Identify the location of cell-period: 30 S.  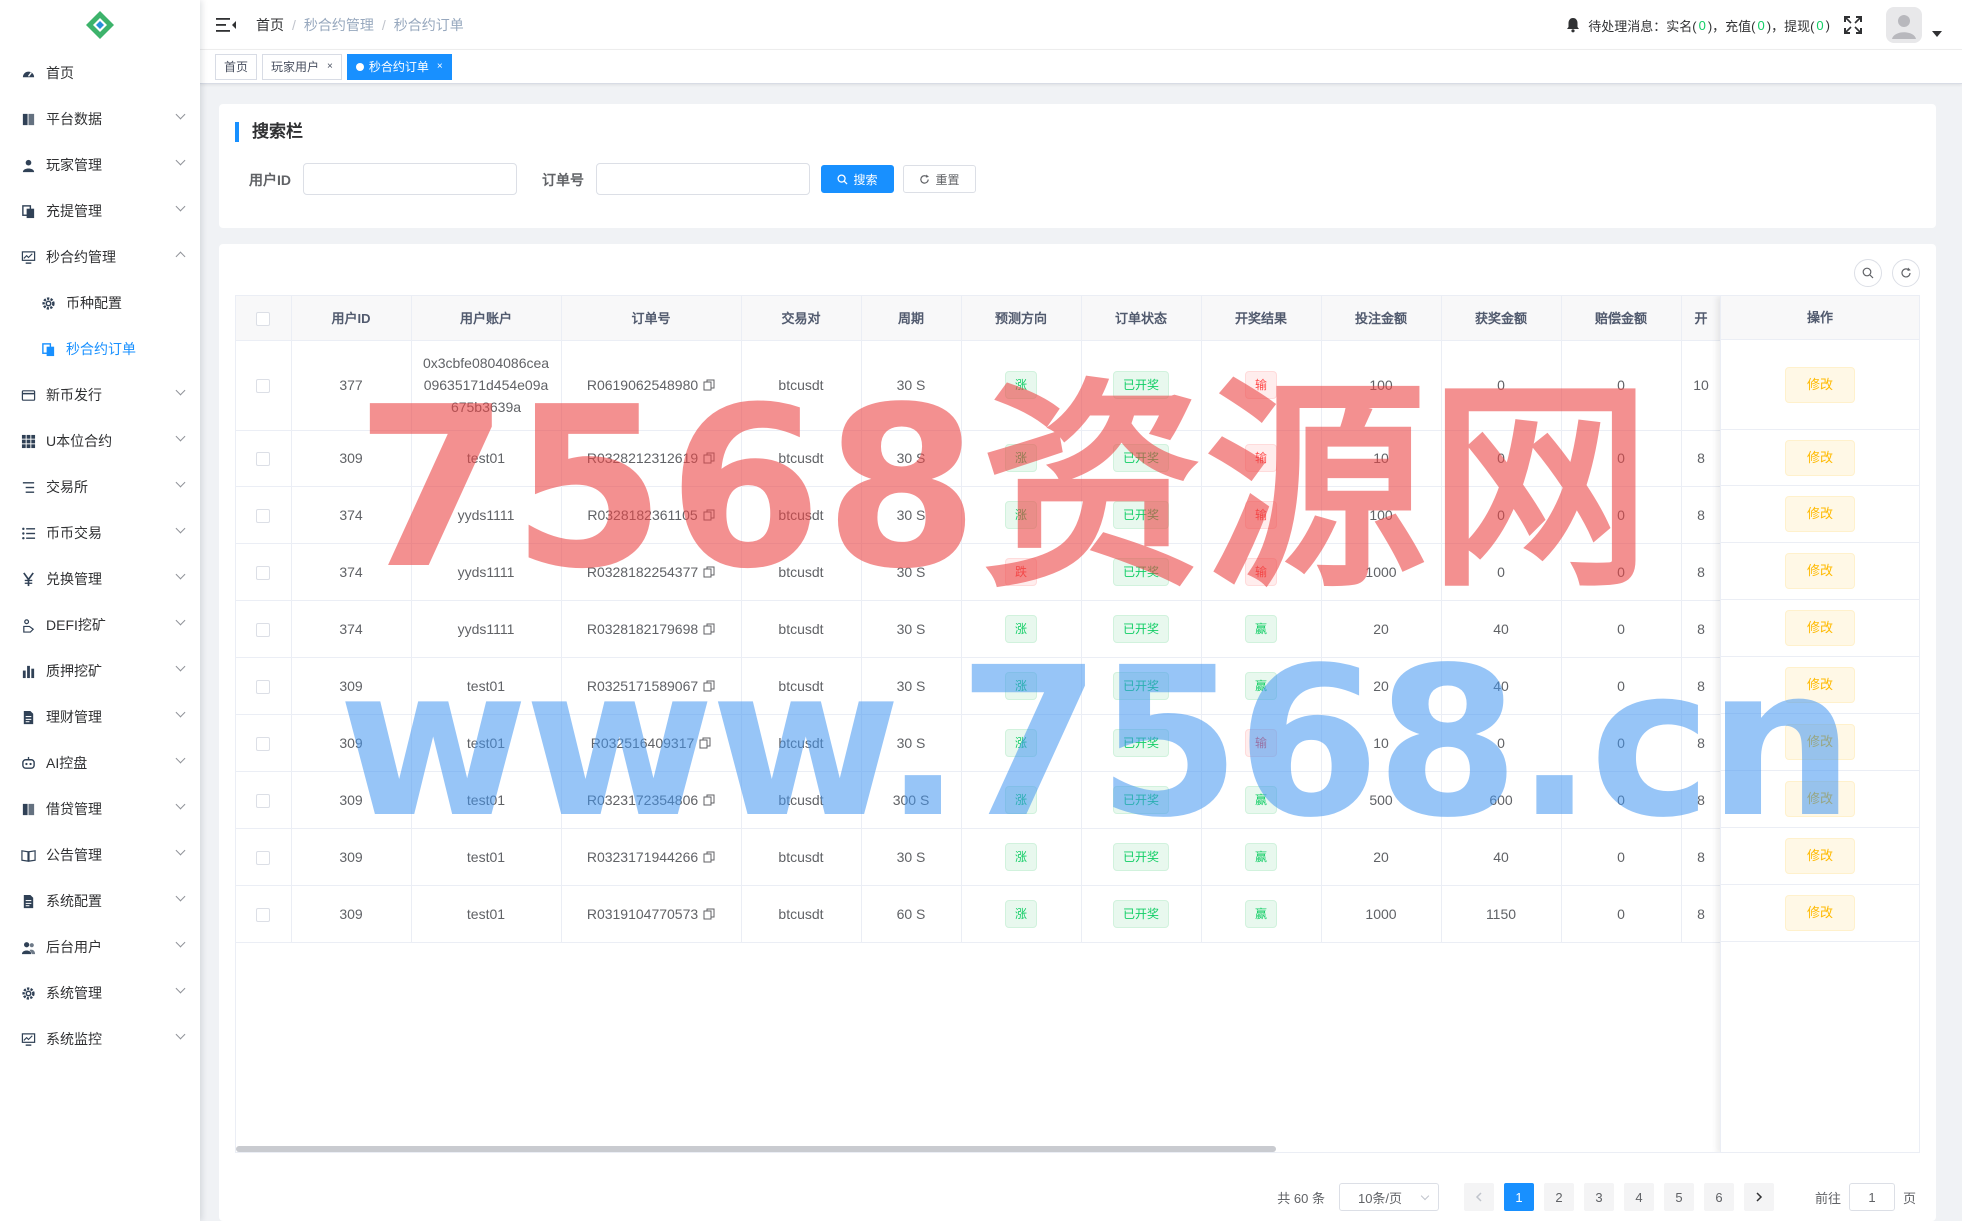
(911, 515).